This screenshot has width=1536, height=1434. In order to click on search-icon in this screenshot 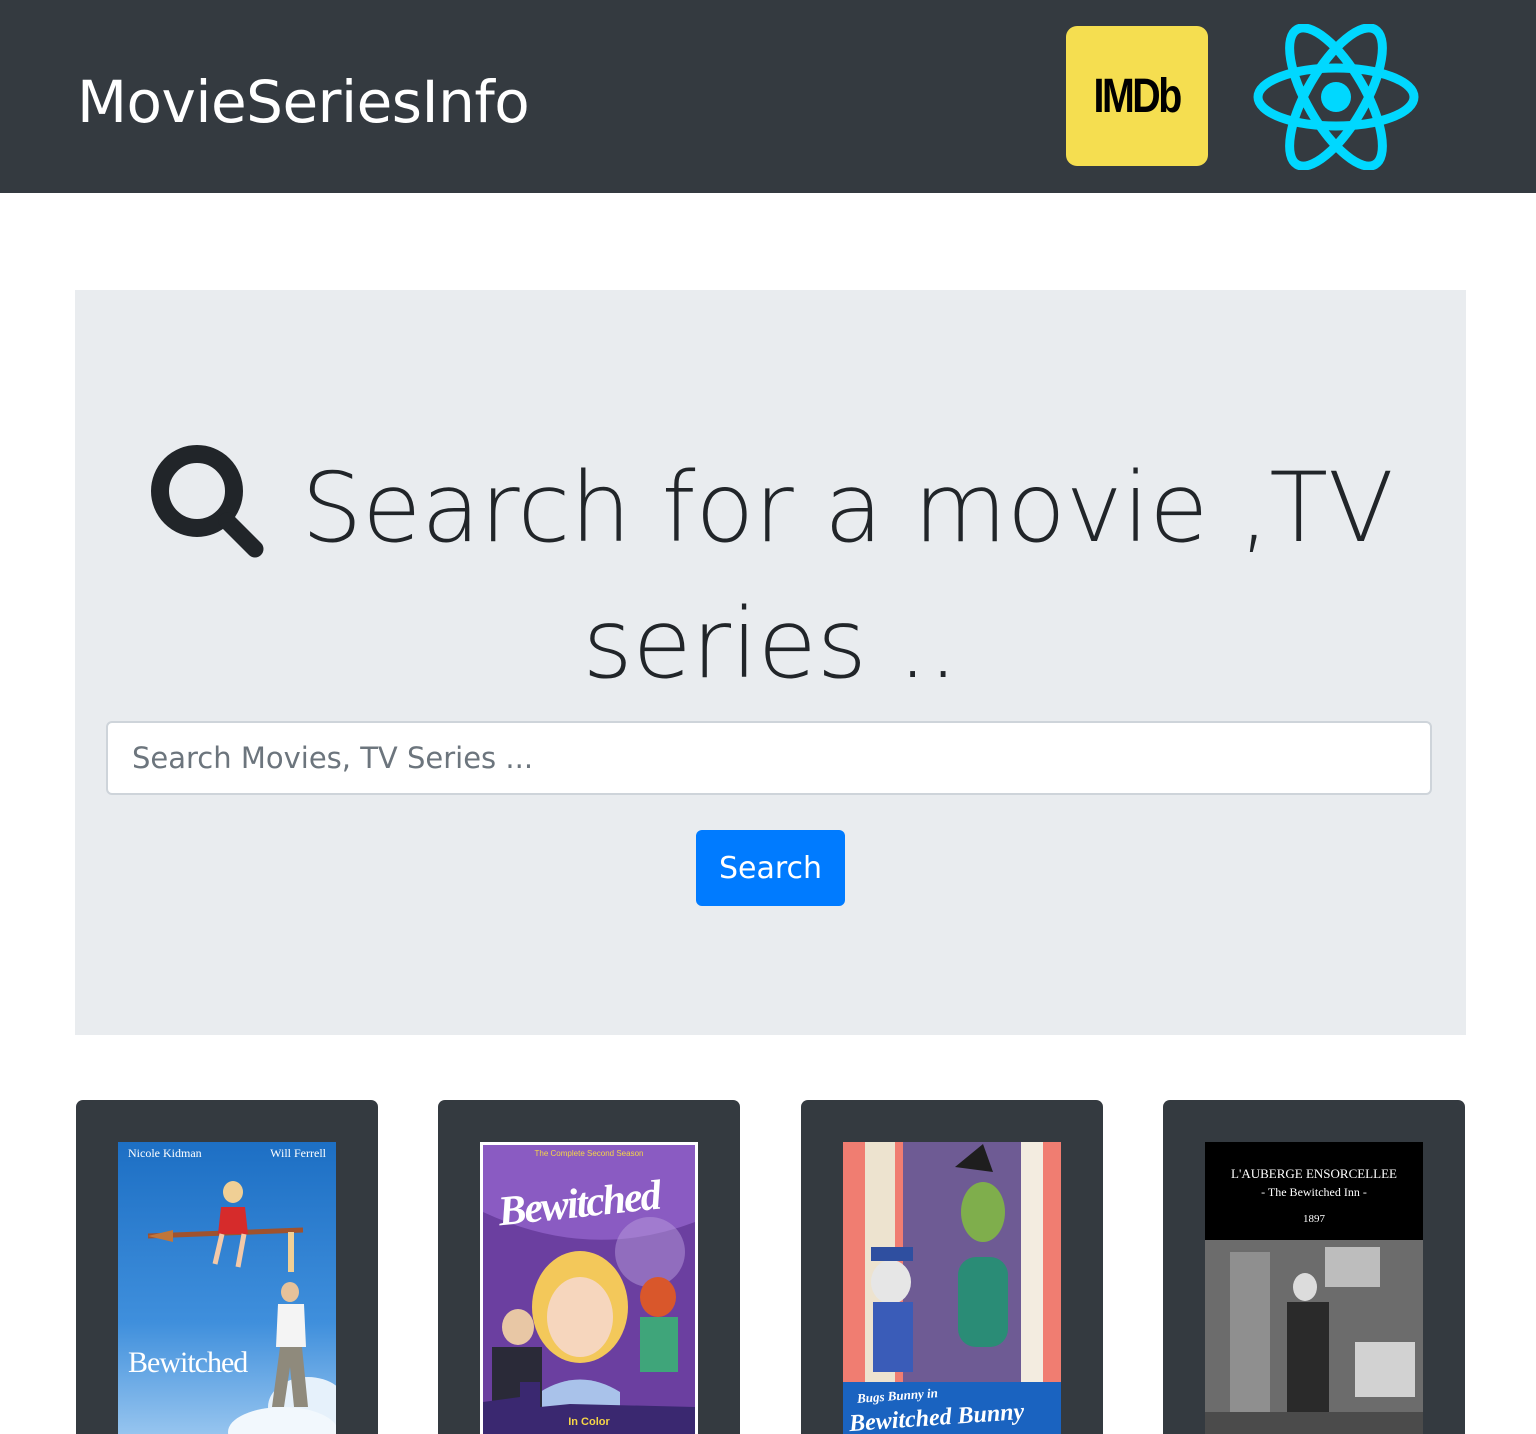, I will do `click(207, 501)`.